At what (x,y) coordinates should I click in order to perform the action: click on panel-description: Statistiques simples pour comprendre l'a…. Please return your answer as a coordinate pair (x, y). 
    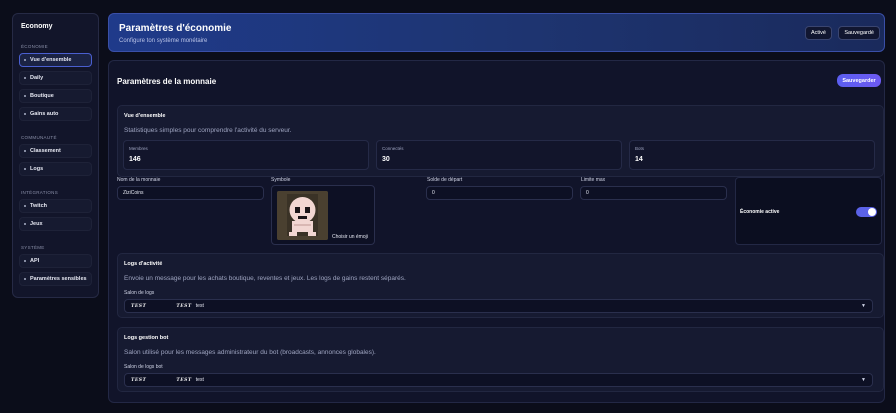
    Looking at the image, I should click on (208, 130).